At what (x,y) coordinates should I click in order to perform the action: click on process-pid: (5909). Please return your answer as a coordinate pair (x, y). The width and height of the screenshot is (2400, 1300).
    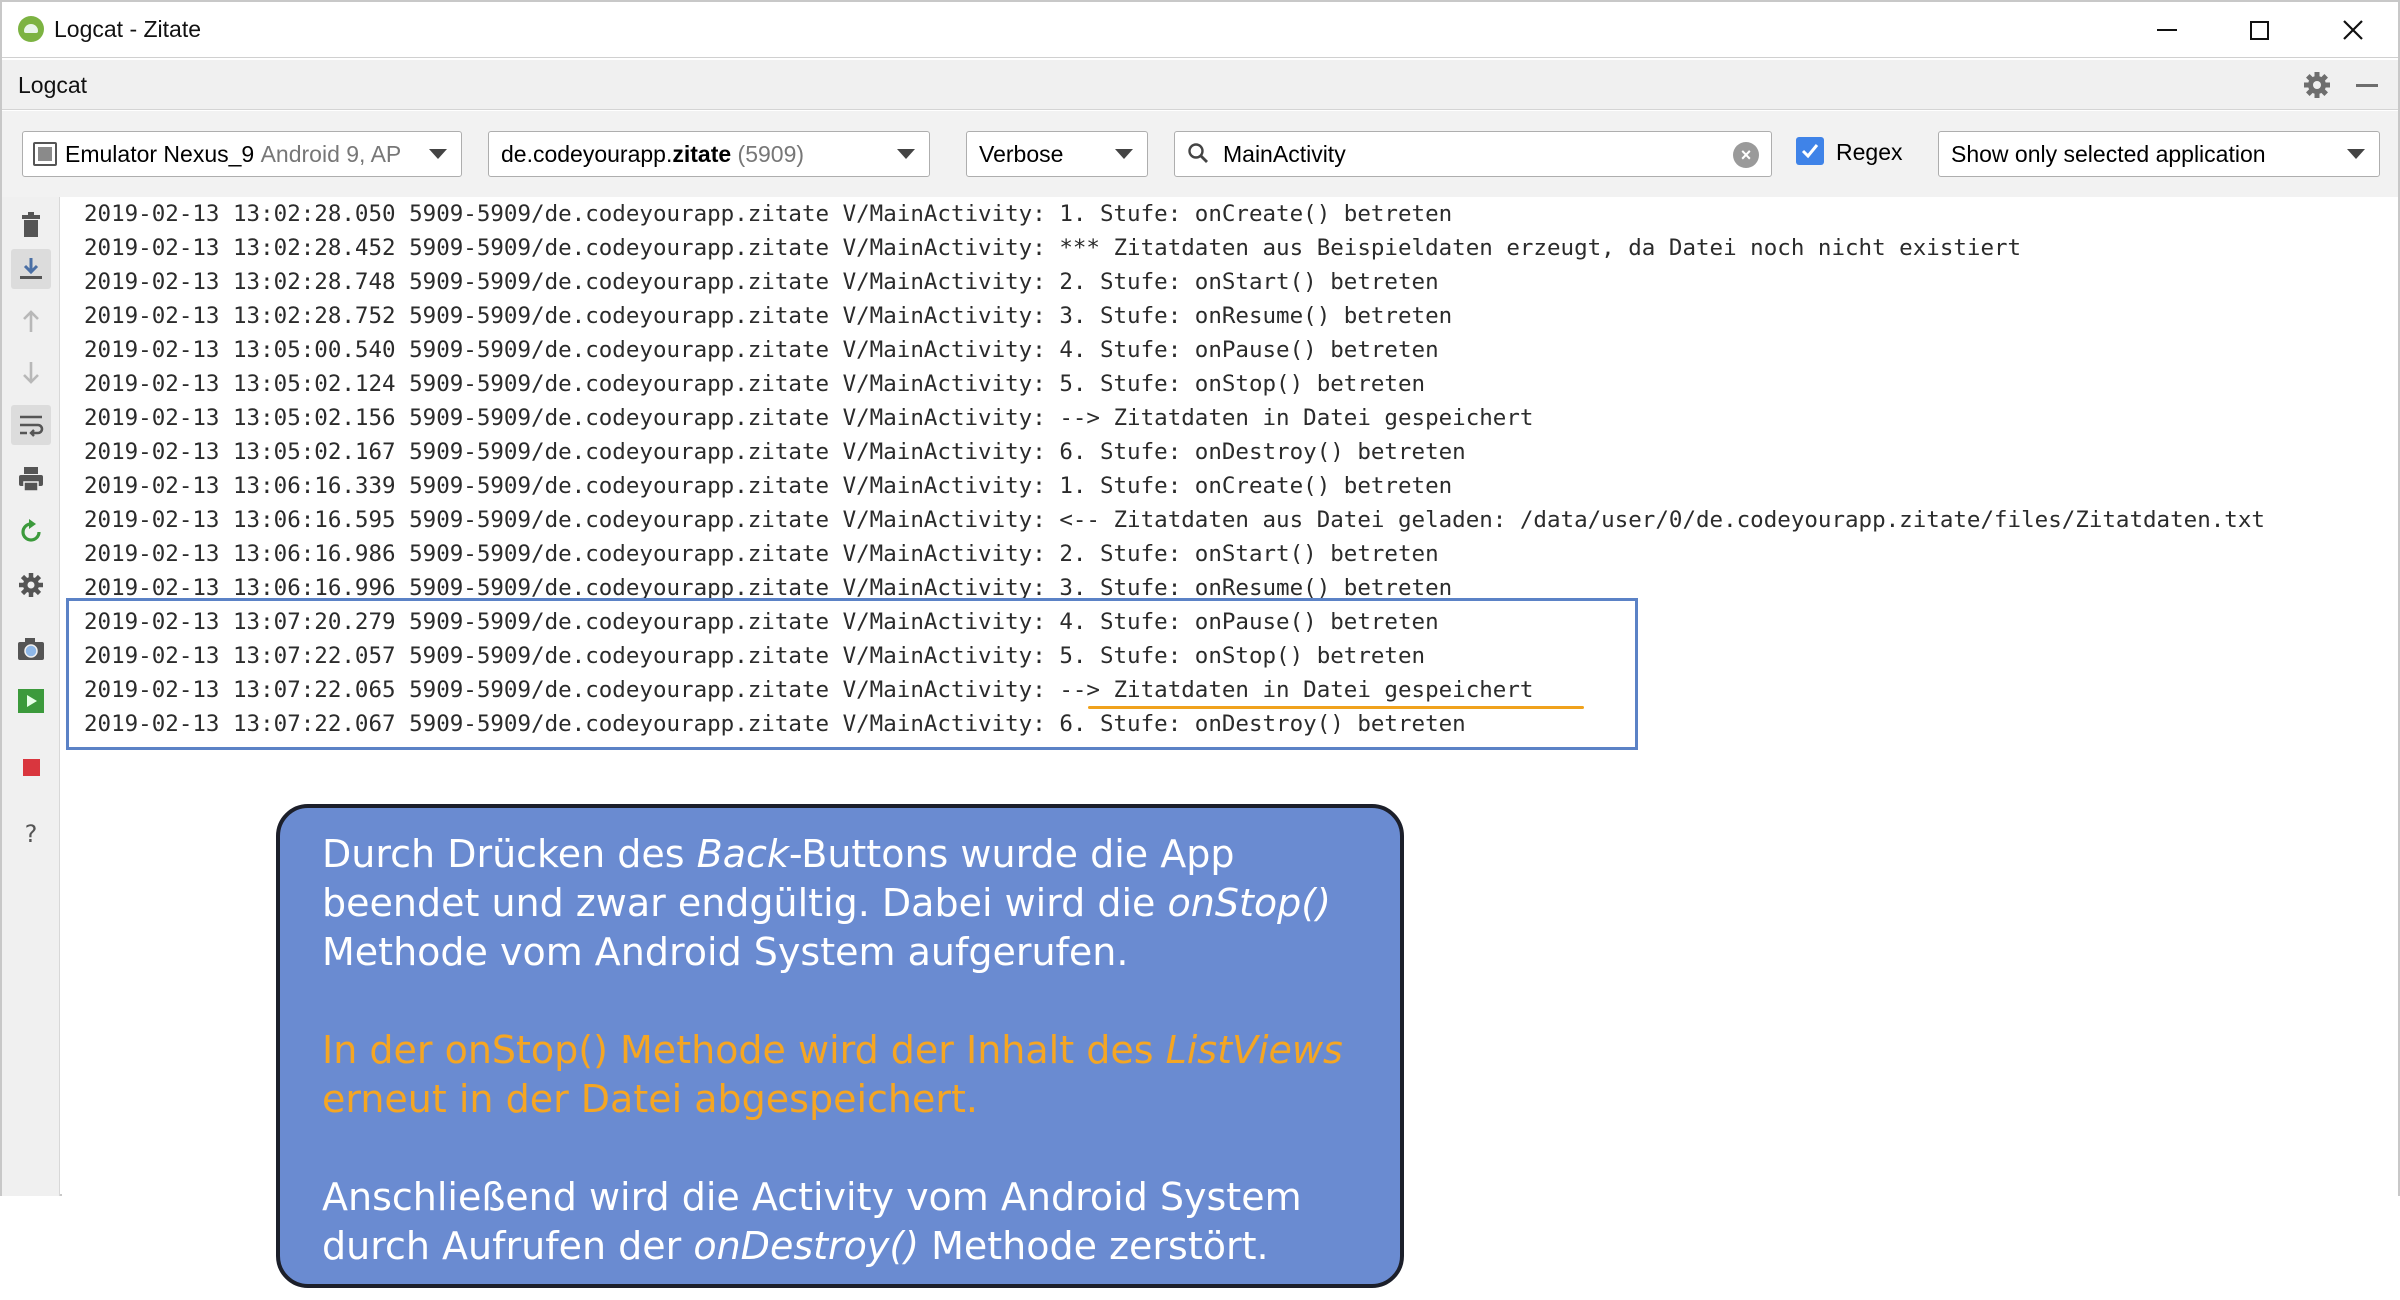
    Looking at the image, I should click on (771, 153).